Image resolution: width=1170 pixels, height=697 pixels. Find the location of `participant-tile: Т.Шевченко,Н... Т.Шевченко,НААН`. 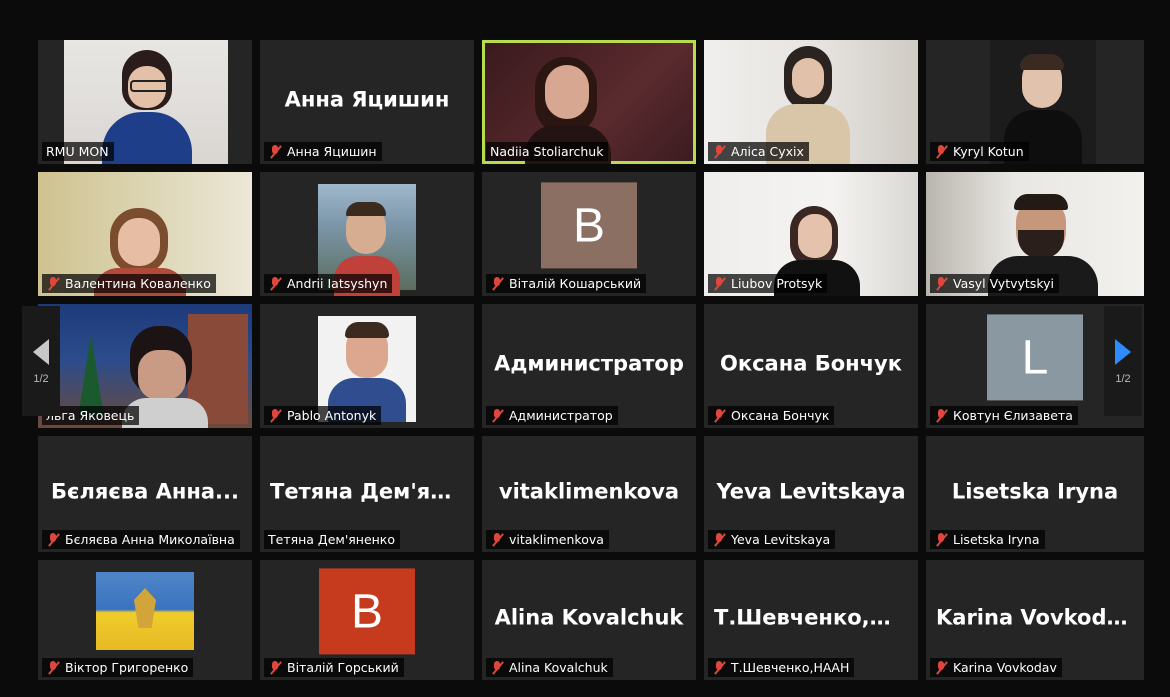

participant-tile: Т.Шевченко,Н... Т.Шевченко,НААН is located at coordinates (811, 620).